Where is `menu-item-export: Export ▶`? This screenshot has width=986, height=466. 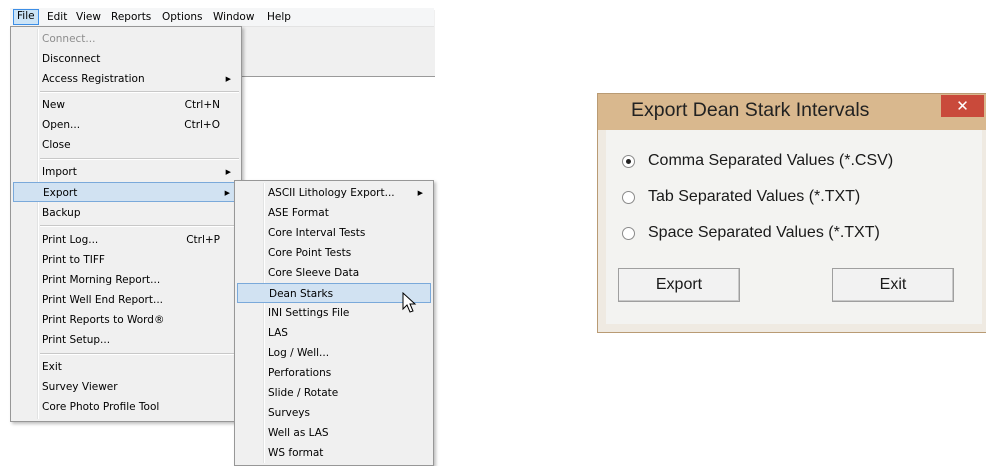
menu-item-export: Export ▶ is located at coordinates (126, 192).